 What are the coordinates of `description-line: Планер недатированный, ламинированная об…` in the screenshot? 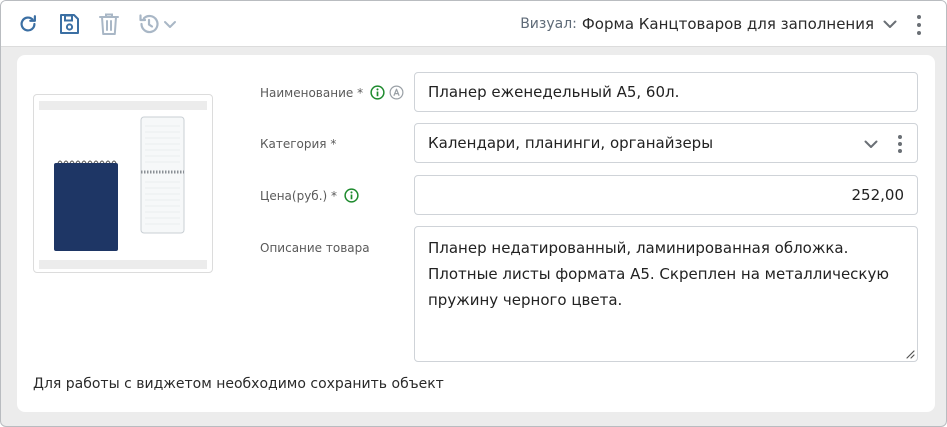 It's located at (638, 248).